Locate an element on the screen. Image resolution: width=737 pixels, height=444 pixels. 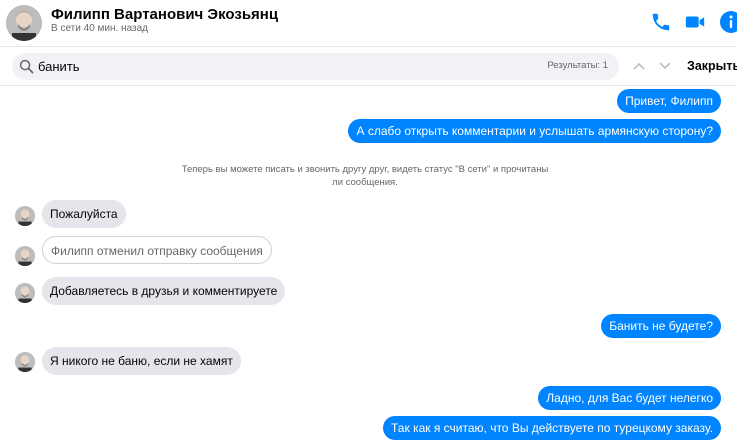
search-icon is located at coordinates (26, 66).